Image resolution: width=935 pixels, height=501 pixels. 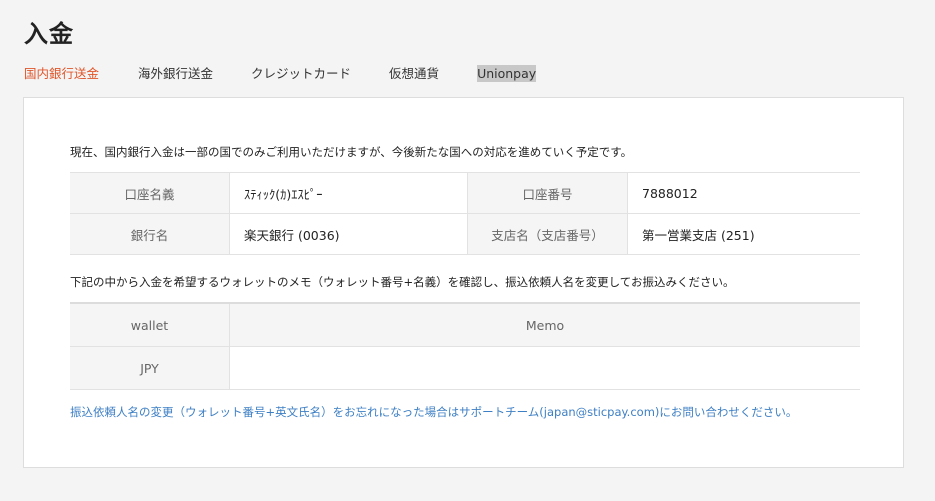 What do you see at coordinates (414, 80) in the screenshot?
I see `tab-crypto: 仮想通貨` at bounding box center [414, 80].